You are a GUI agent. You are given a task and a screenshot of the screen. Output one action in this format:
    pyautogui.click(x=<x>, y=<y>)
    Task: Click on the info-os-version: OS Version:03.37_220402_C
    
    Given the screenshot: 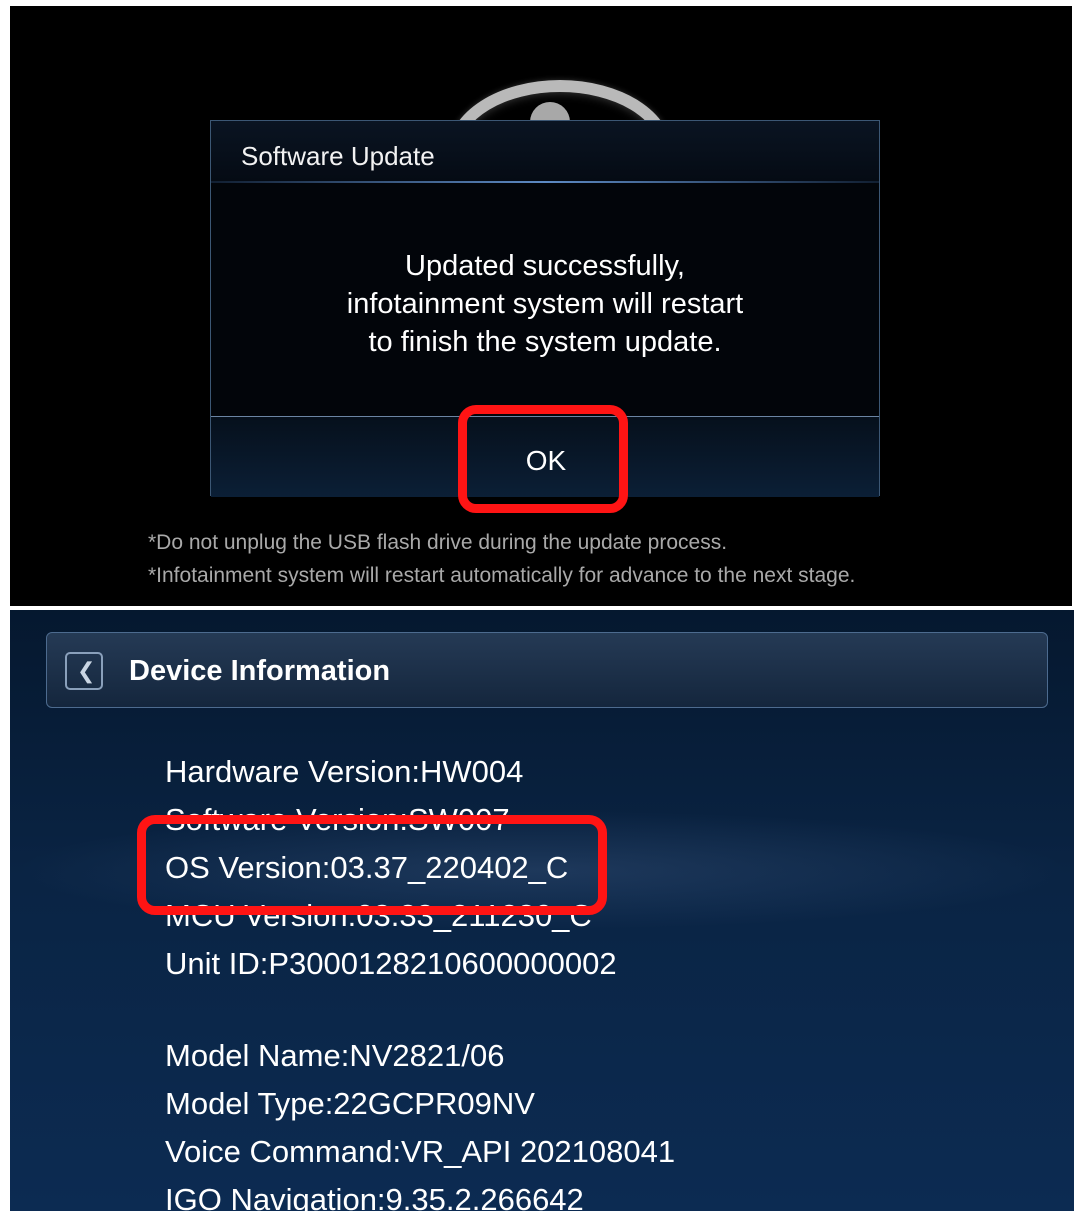 What is the action you would take?
    pyautogui.click(x=367, y=867)
    